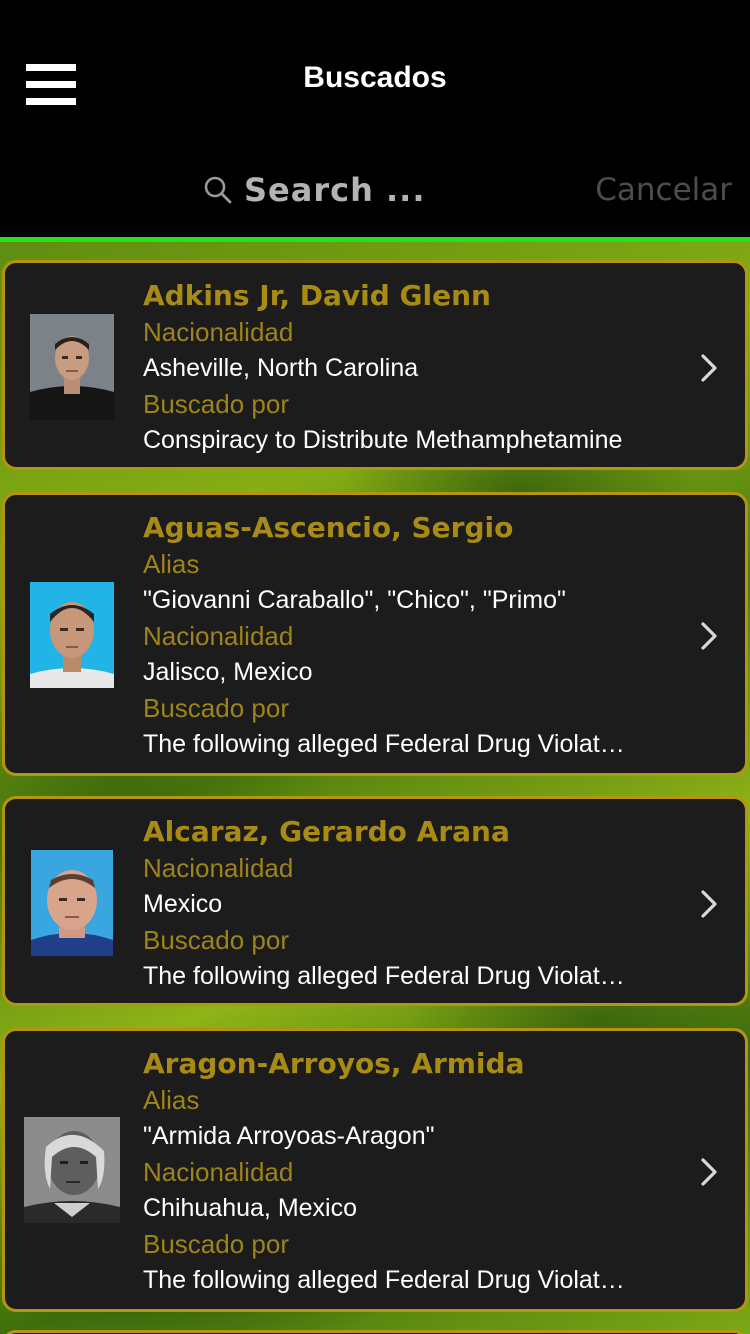  Describe the element at coordinates (326, 831) in the screenshot. I see `item-name: Alcaraz, Gerardo Arana` at that location.